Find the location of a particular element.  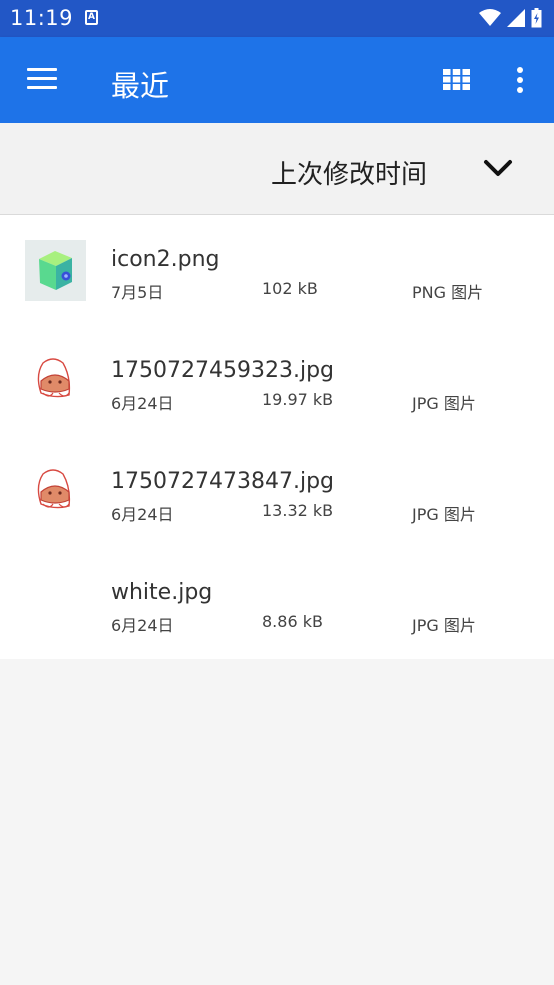

status-icons is located at coordinates (510, 18).